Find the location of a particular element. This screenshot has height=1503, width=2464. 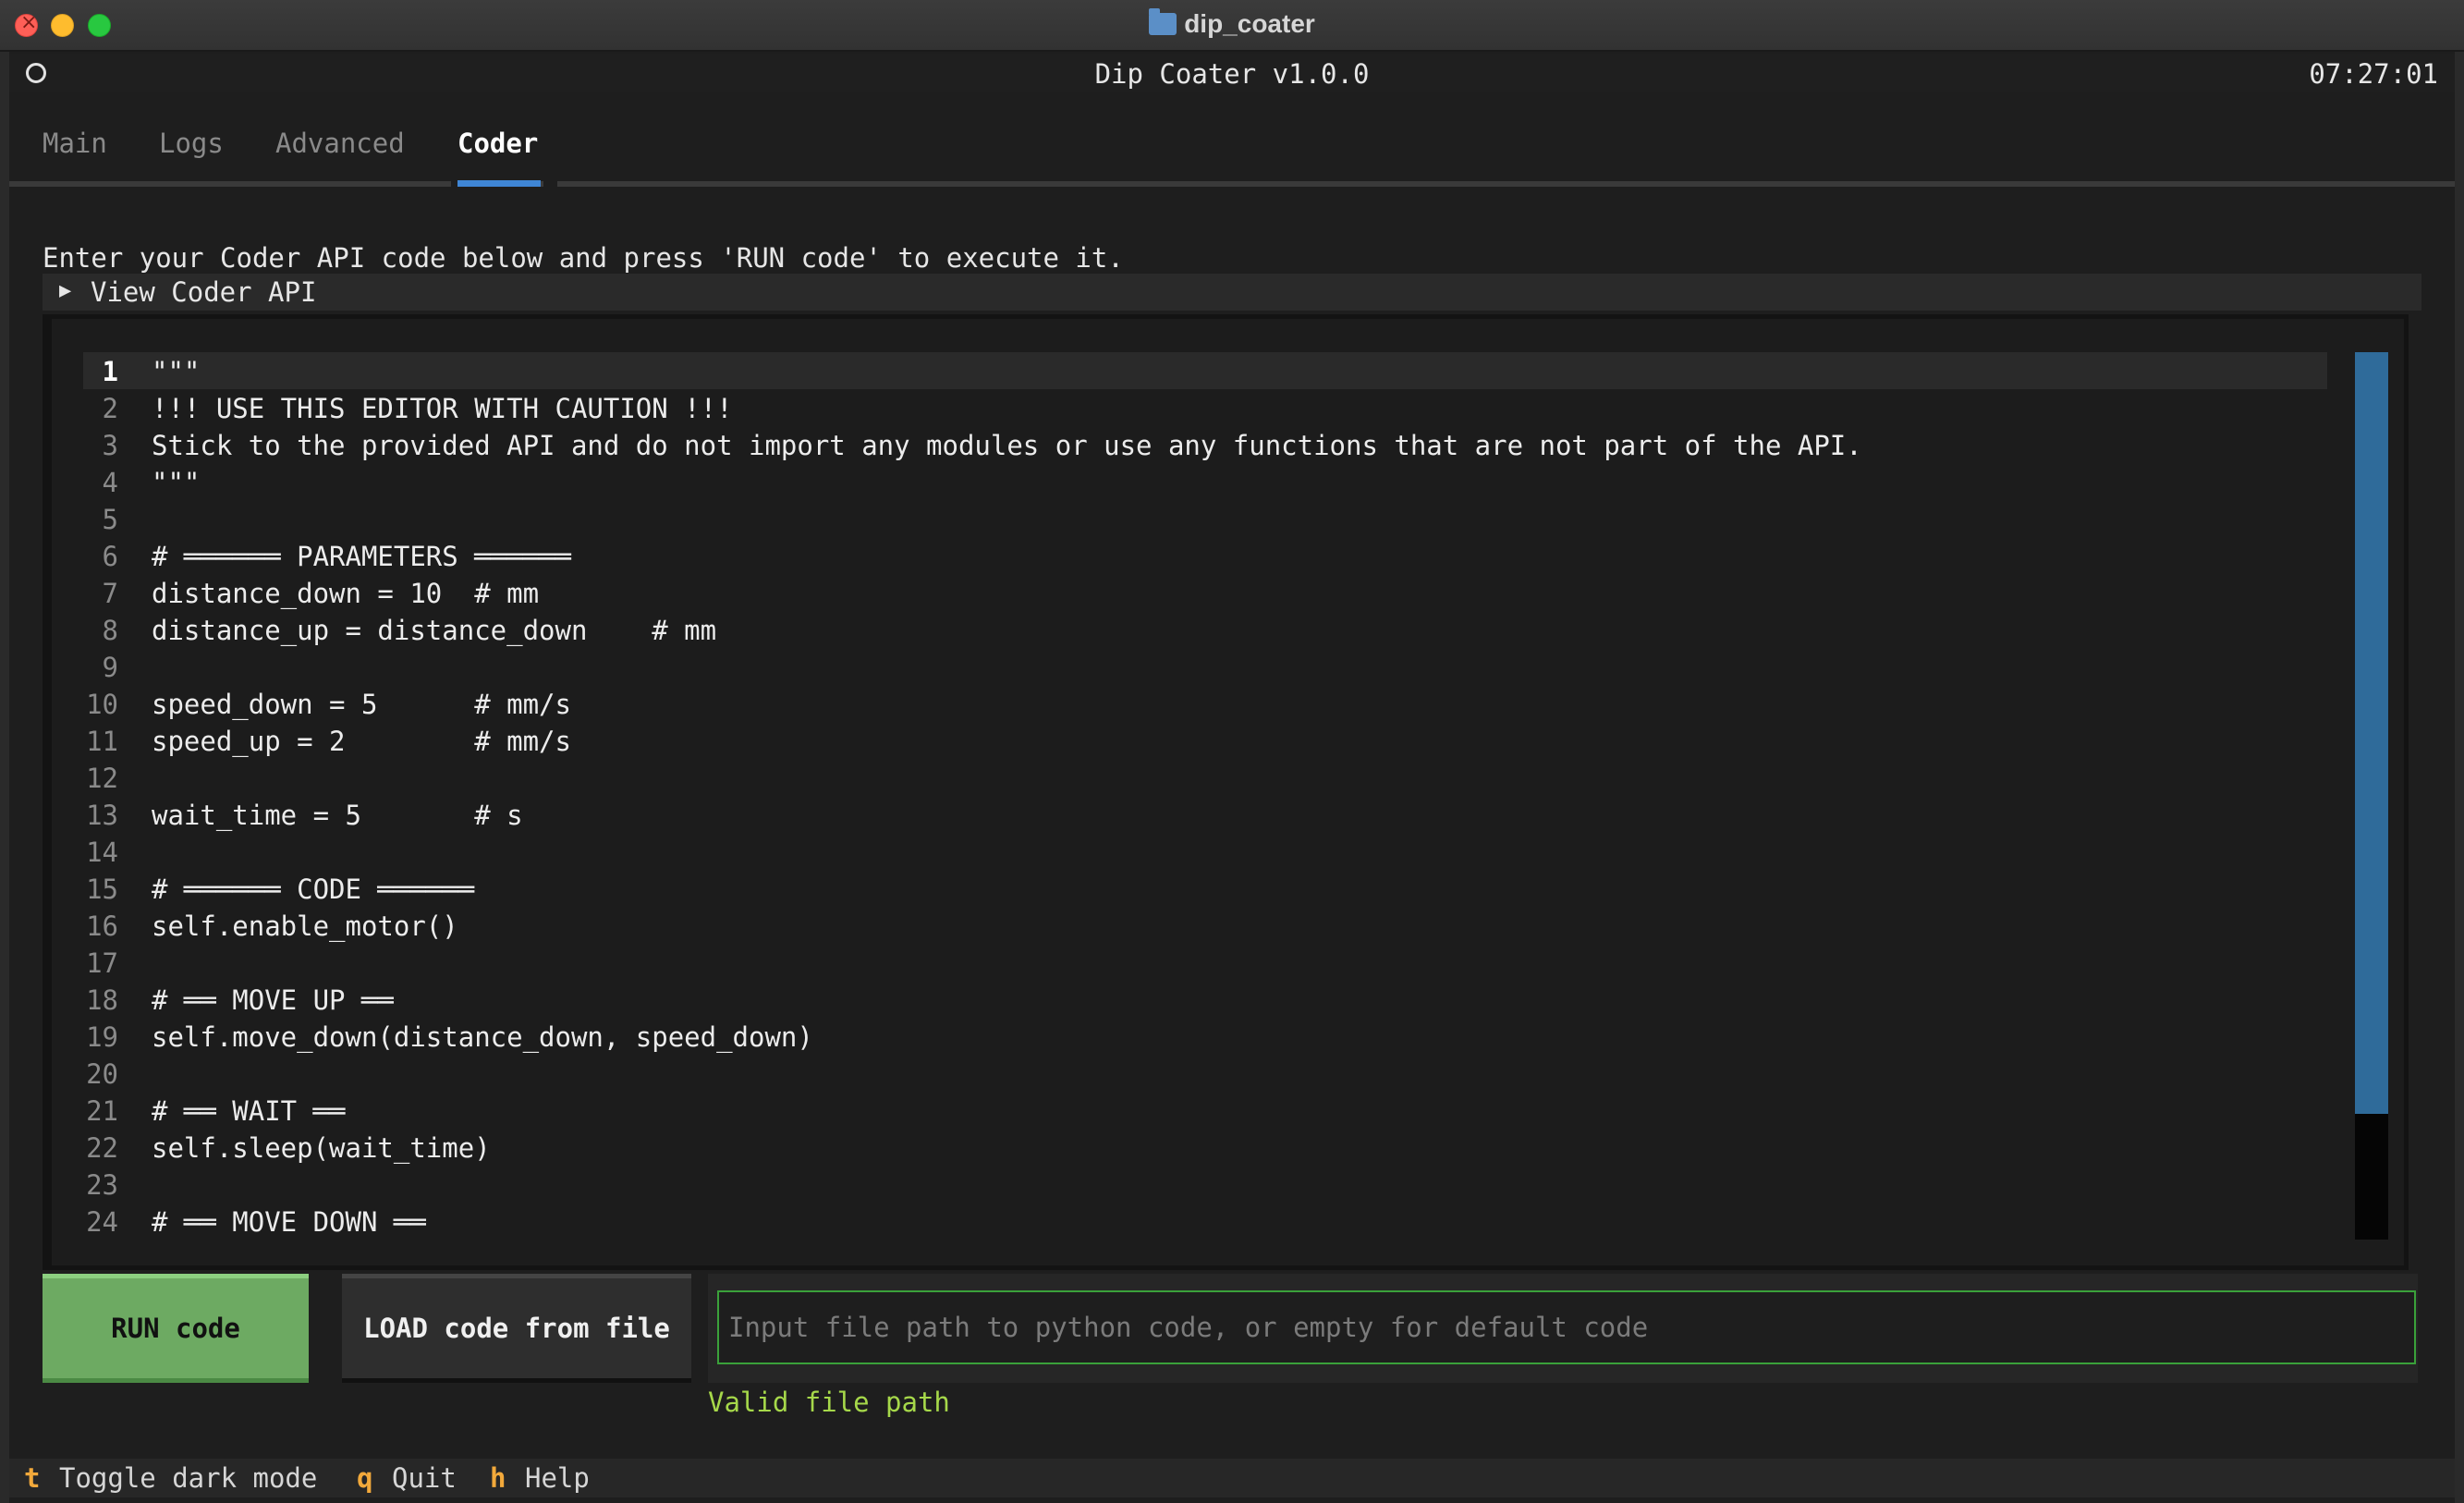

file-path-container is located at coordinates (1563, 1328).